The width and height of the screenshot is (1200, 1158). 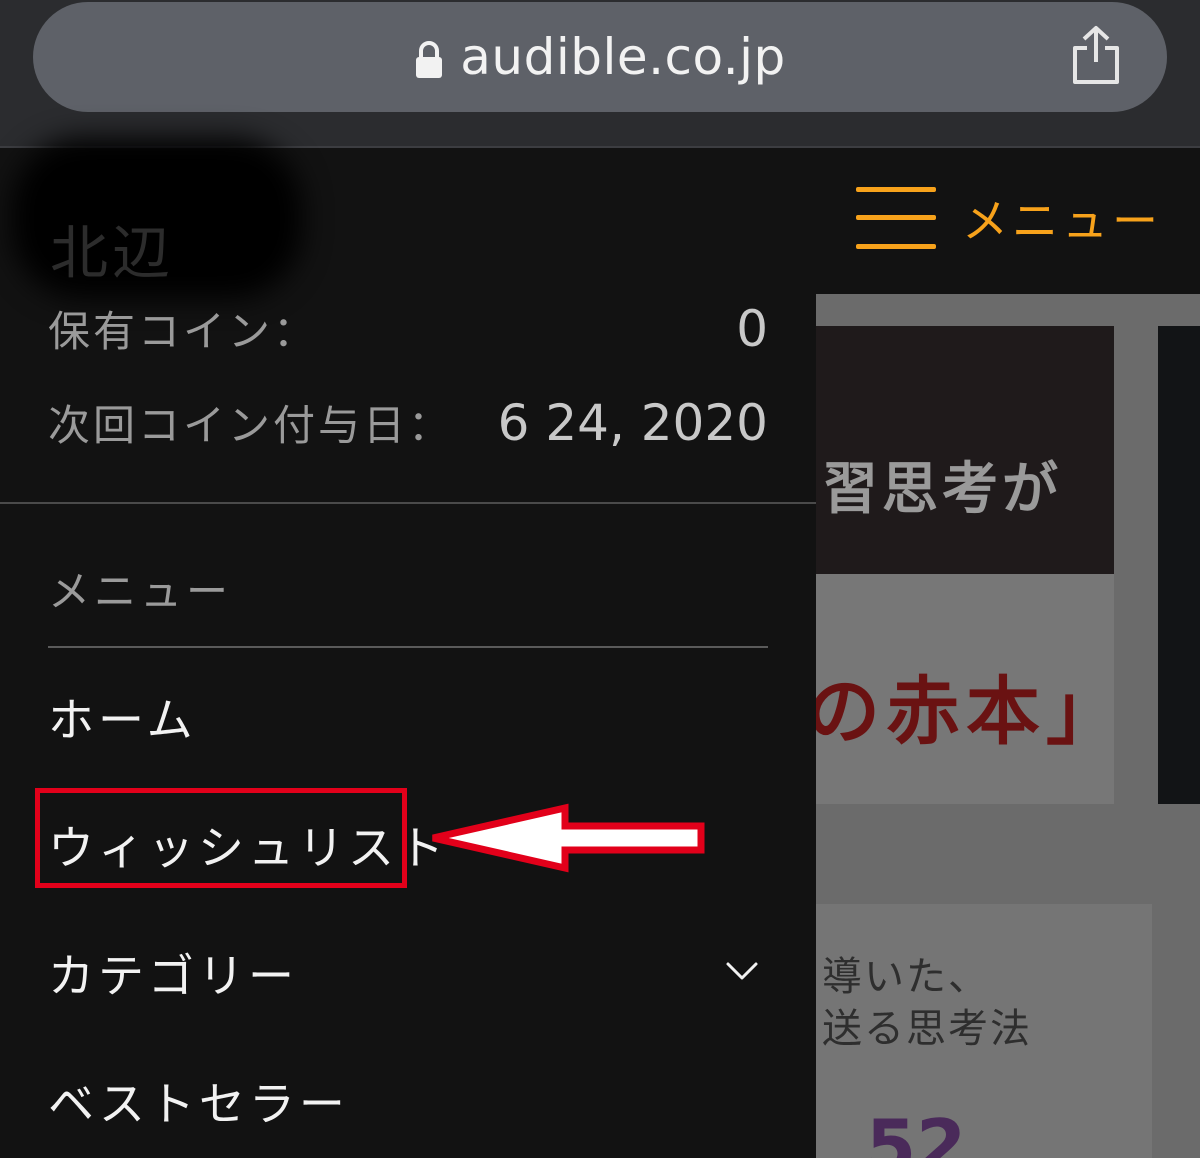 I want to click on hamburger-icon, so click(x=896, y=218).